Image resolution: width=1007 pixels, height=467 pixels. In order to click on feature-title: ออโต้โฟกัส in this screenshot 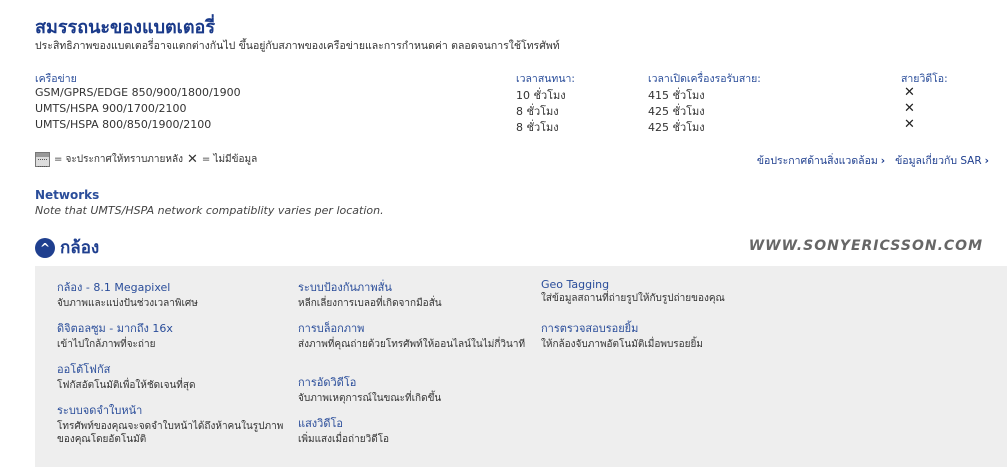, I will do `click(172, 369)`.